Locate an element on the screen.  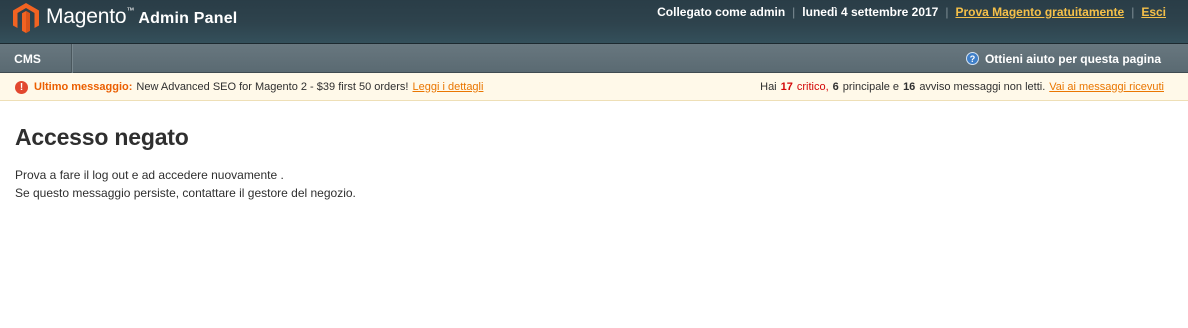
help-link: ? Ottieni aiuto per questa pagina is located at coordinates (1063, 58).